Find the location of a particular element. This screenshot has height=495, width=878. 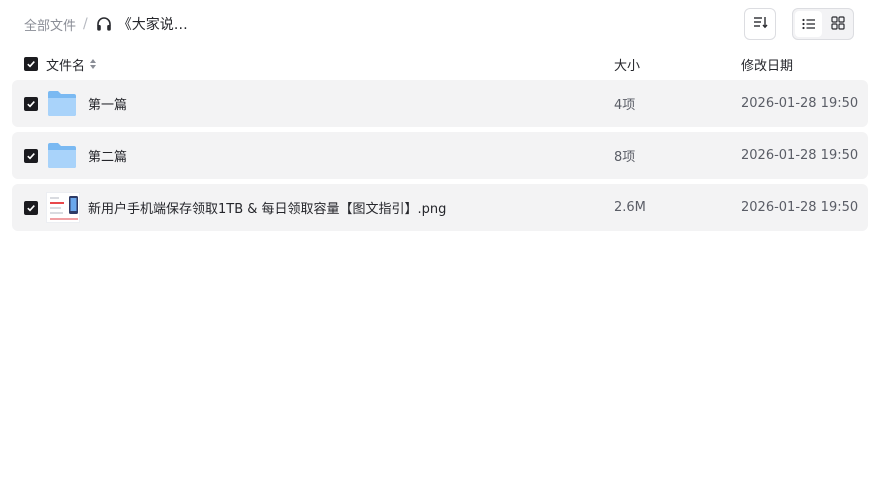

table-row: 第二篇 8项 2026-01-28 19:50 is located at coordinates (440, 155).